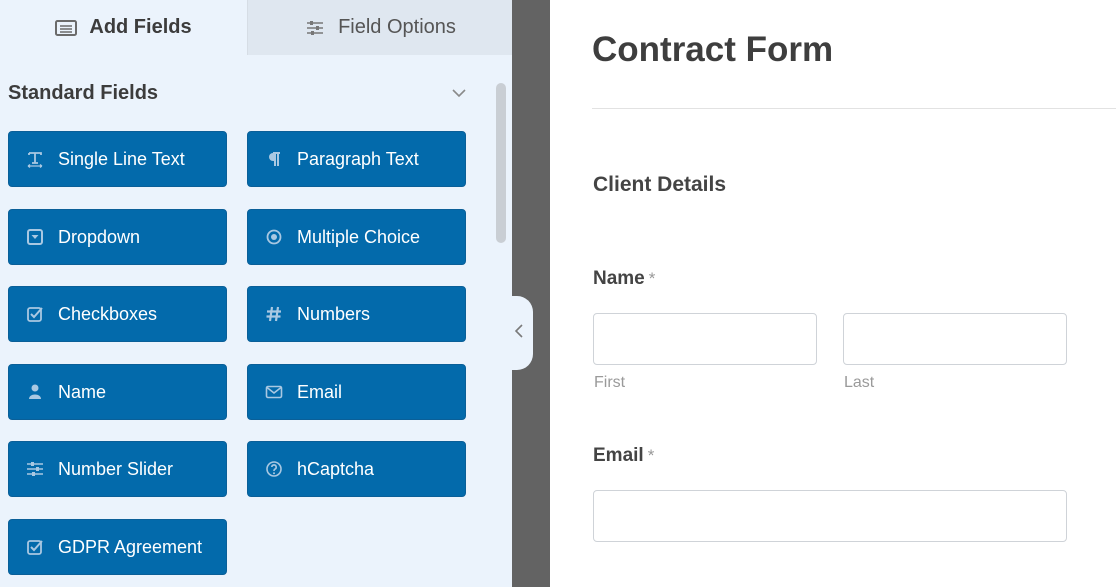 The image size is (1116, 587). What do you see at coordinates (713, 49) in the screenshot?
I see `form-title: Contract Form` at bounding box center [713, 49].